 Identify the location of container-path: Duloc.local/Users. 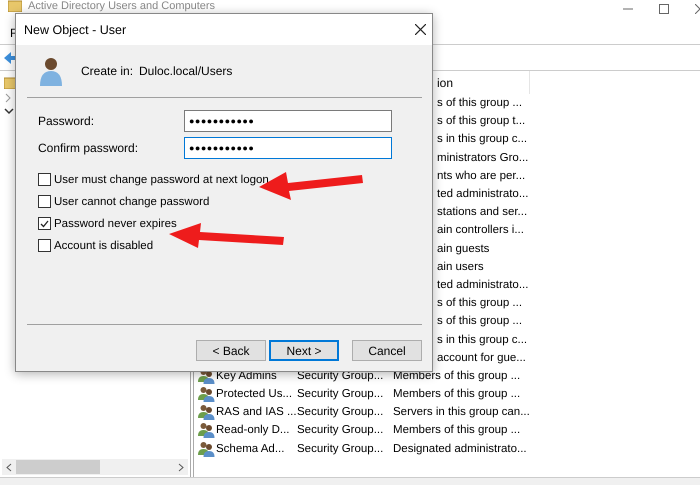
(185, 71).